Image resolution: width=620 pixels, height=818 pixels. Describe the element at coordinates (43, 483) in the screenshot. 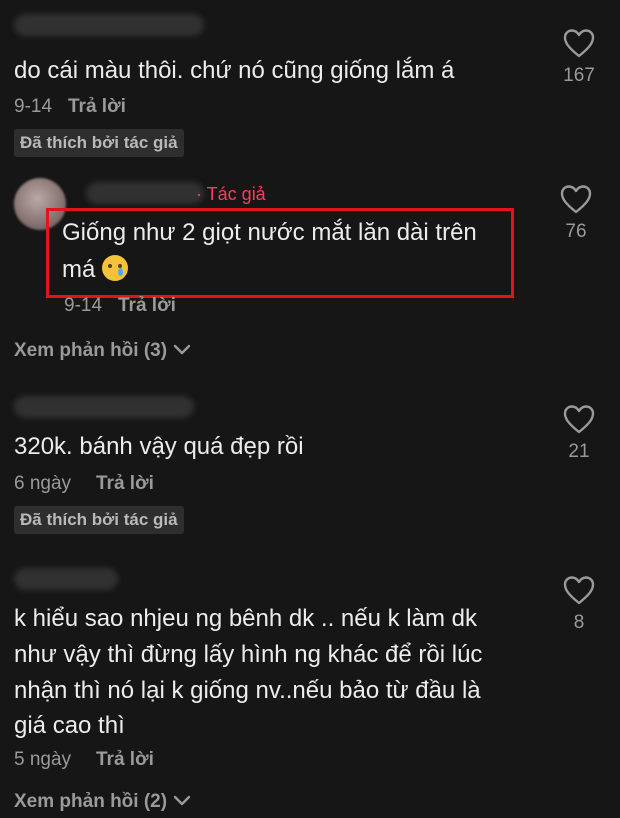

I see `comment-date: 6 ngày` at that location.